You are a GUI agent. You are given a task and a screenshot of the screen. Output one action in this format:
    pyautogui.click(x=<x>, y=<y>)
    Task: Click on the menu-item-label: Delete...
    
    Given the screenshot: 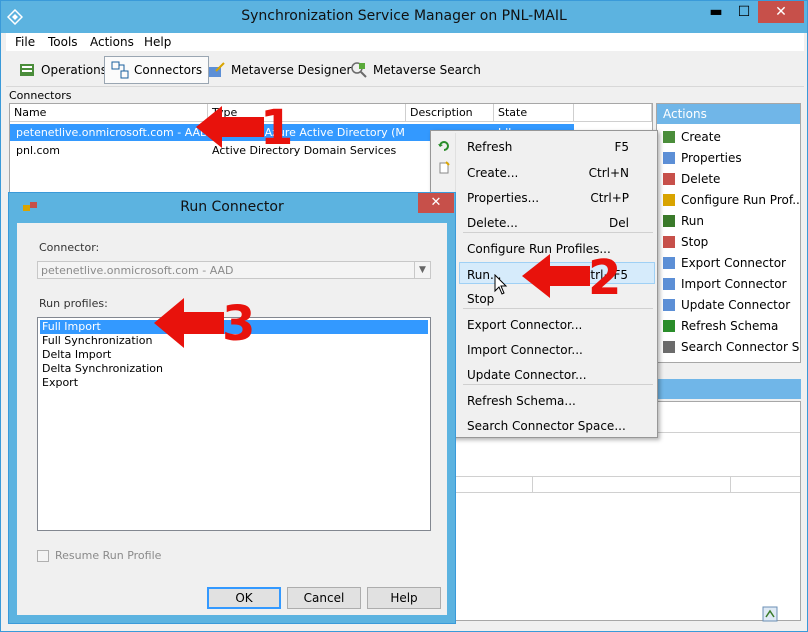 What is the action you would take?
    pyautogui.click(x=492, y=223)
    